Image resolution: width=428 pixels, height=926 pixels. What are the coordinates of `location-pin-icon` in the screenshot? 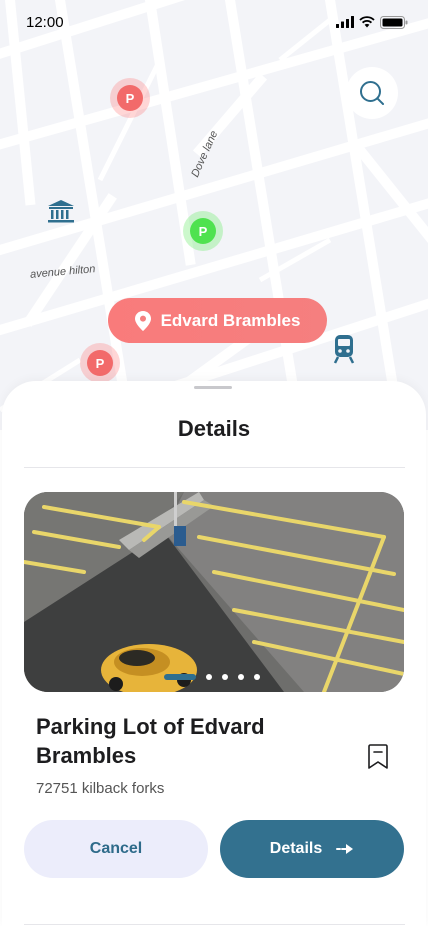 It's located at (142, 320).